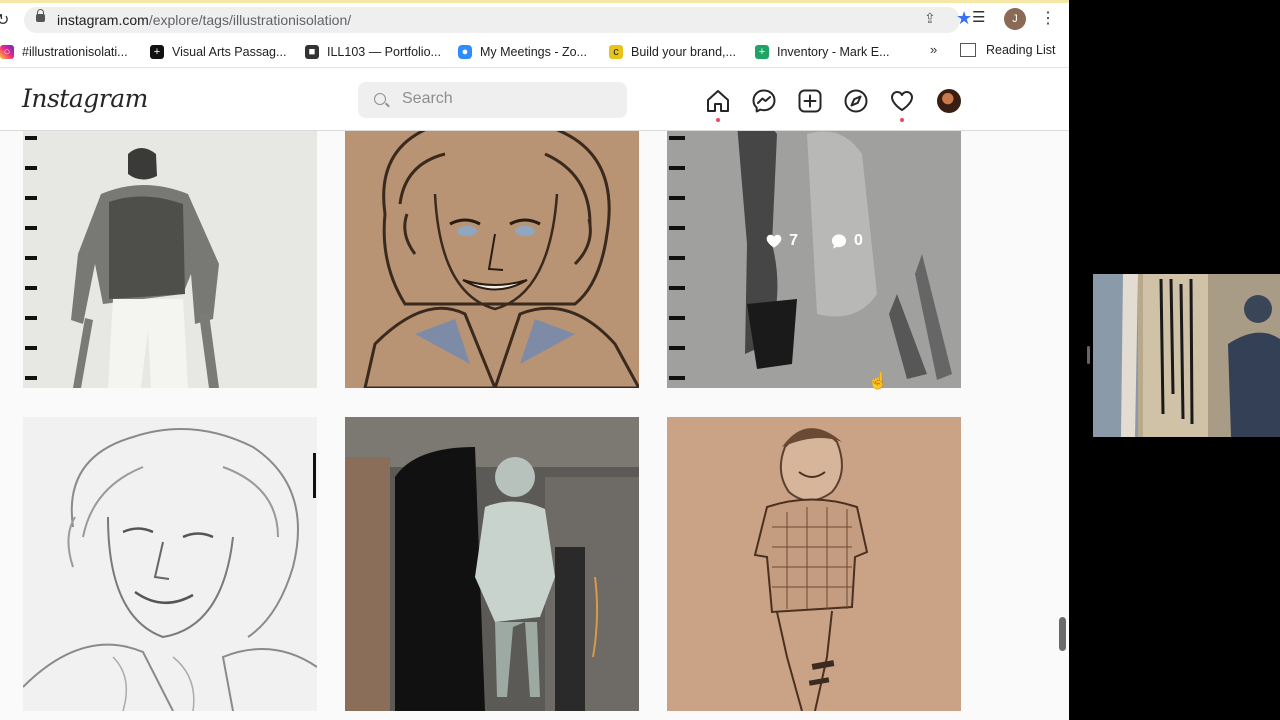 This screenshot has width=1280, height=720. I want to click on url-host: instagram.com, so click(103, 20).